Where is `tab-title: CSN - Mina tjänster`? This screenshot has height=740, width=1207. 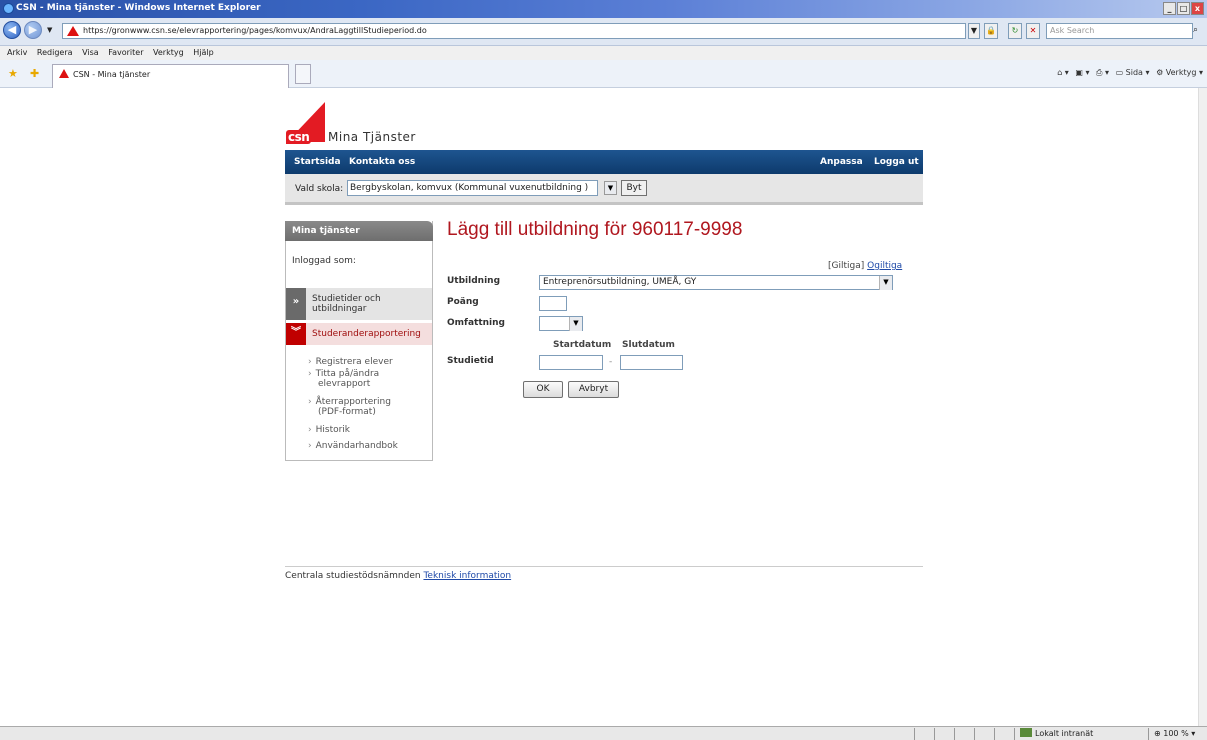
tab-title: CSN - Mina tjänster is located at coordinates (112, 74).